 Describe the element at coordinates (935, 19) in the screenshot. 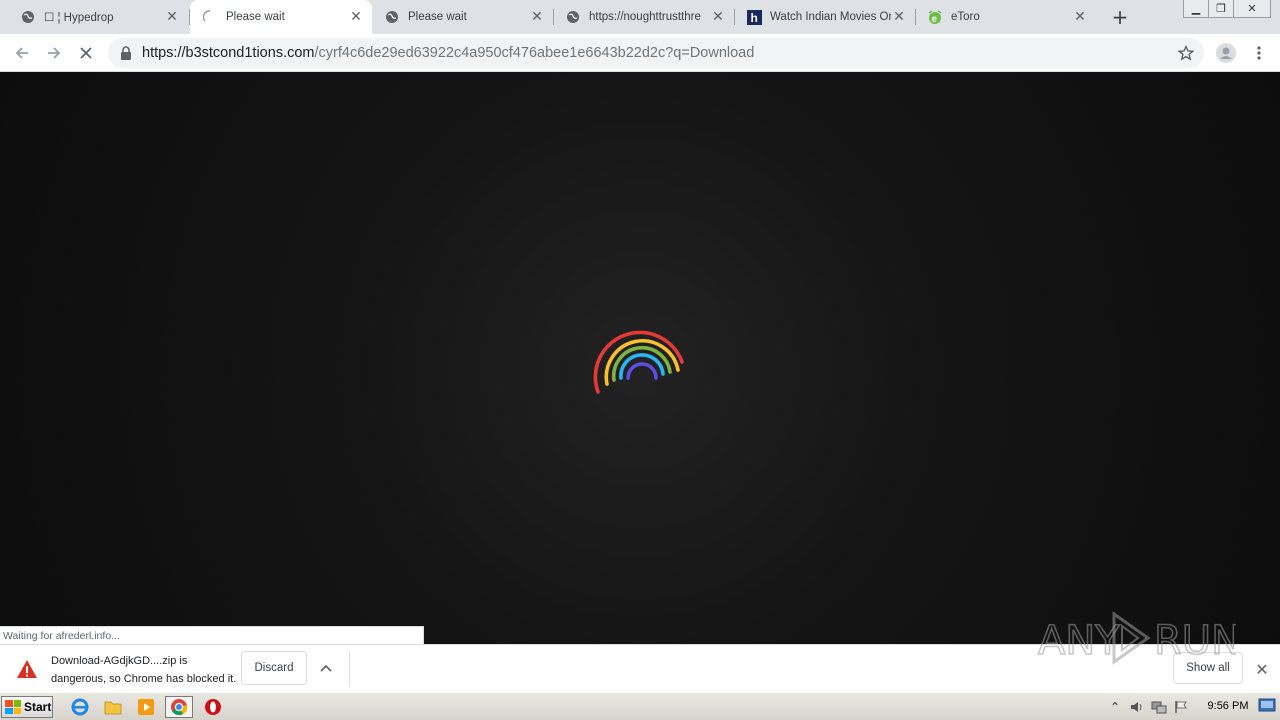

I see `svg-text: e` at that location.